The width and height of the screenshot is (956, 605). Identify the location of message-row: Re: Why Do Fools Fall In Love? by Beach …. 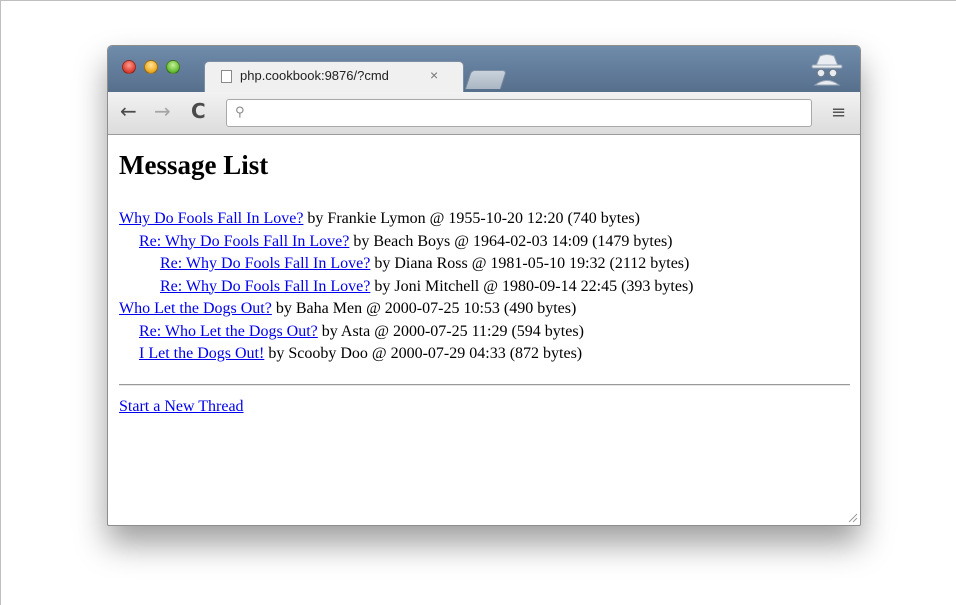
(484, 242).